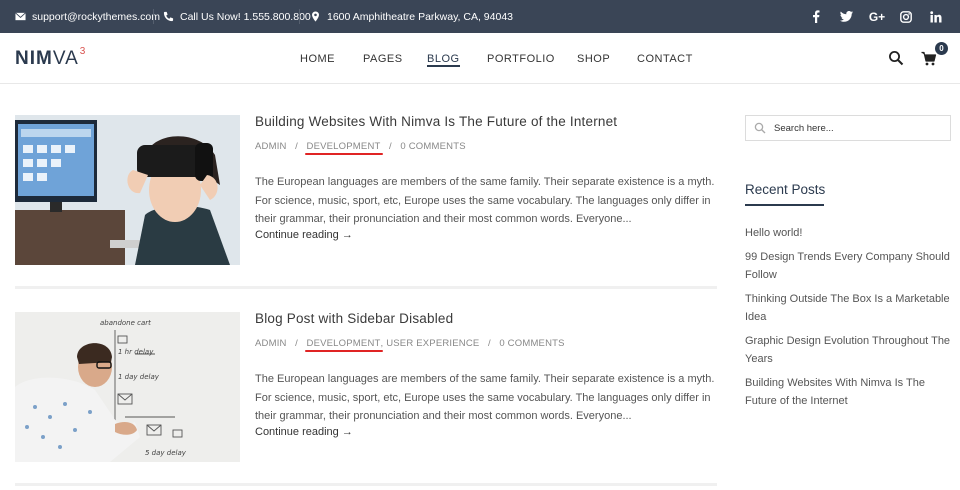 The width and height of the screenshot is (960, 490). Describe the element at coordinates (354, 318) in the screenshot. I see `post-2-title: Blog Post with Sidebar Disabled` at that location.